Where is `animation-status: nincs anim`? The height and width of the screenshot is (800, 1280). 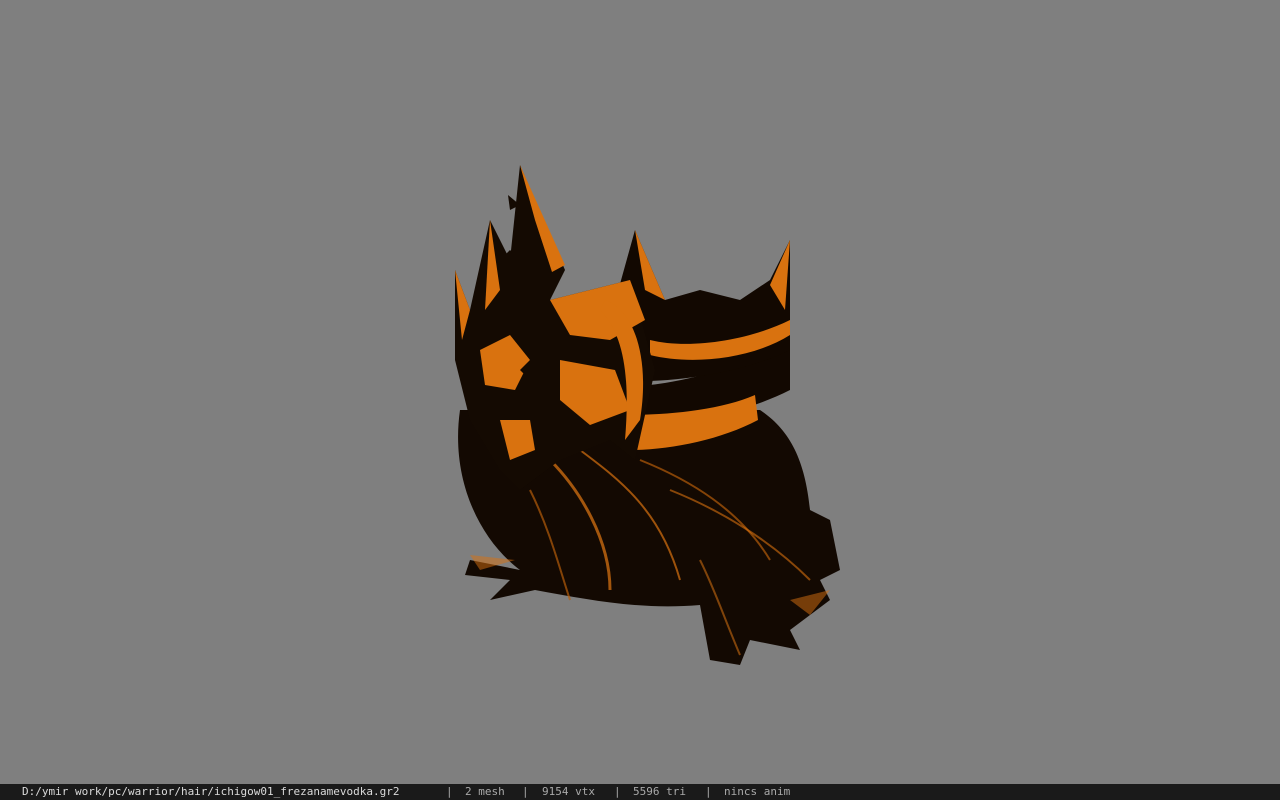 animation-status: nincs anim is located at coordinates (757, 791).